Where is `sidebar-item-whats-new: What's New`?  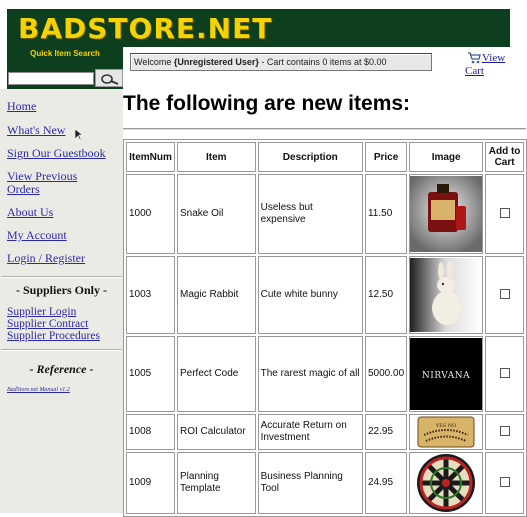
sidebar-item-whats-new: What's New is located at coordinates (36, 130).